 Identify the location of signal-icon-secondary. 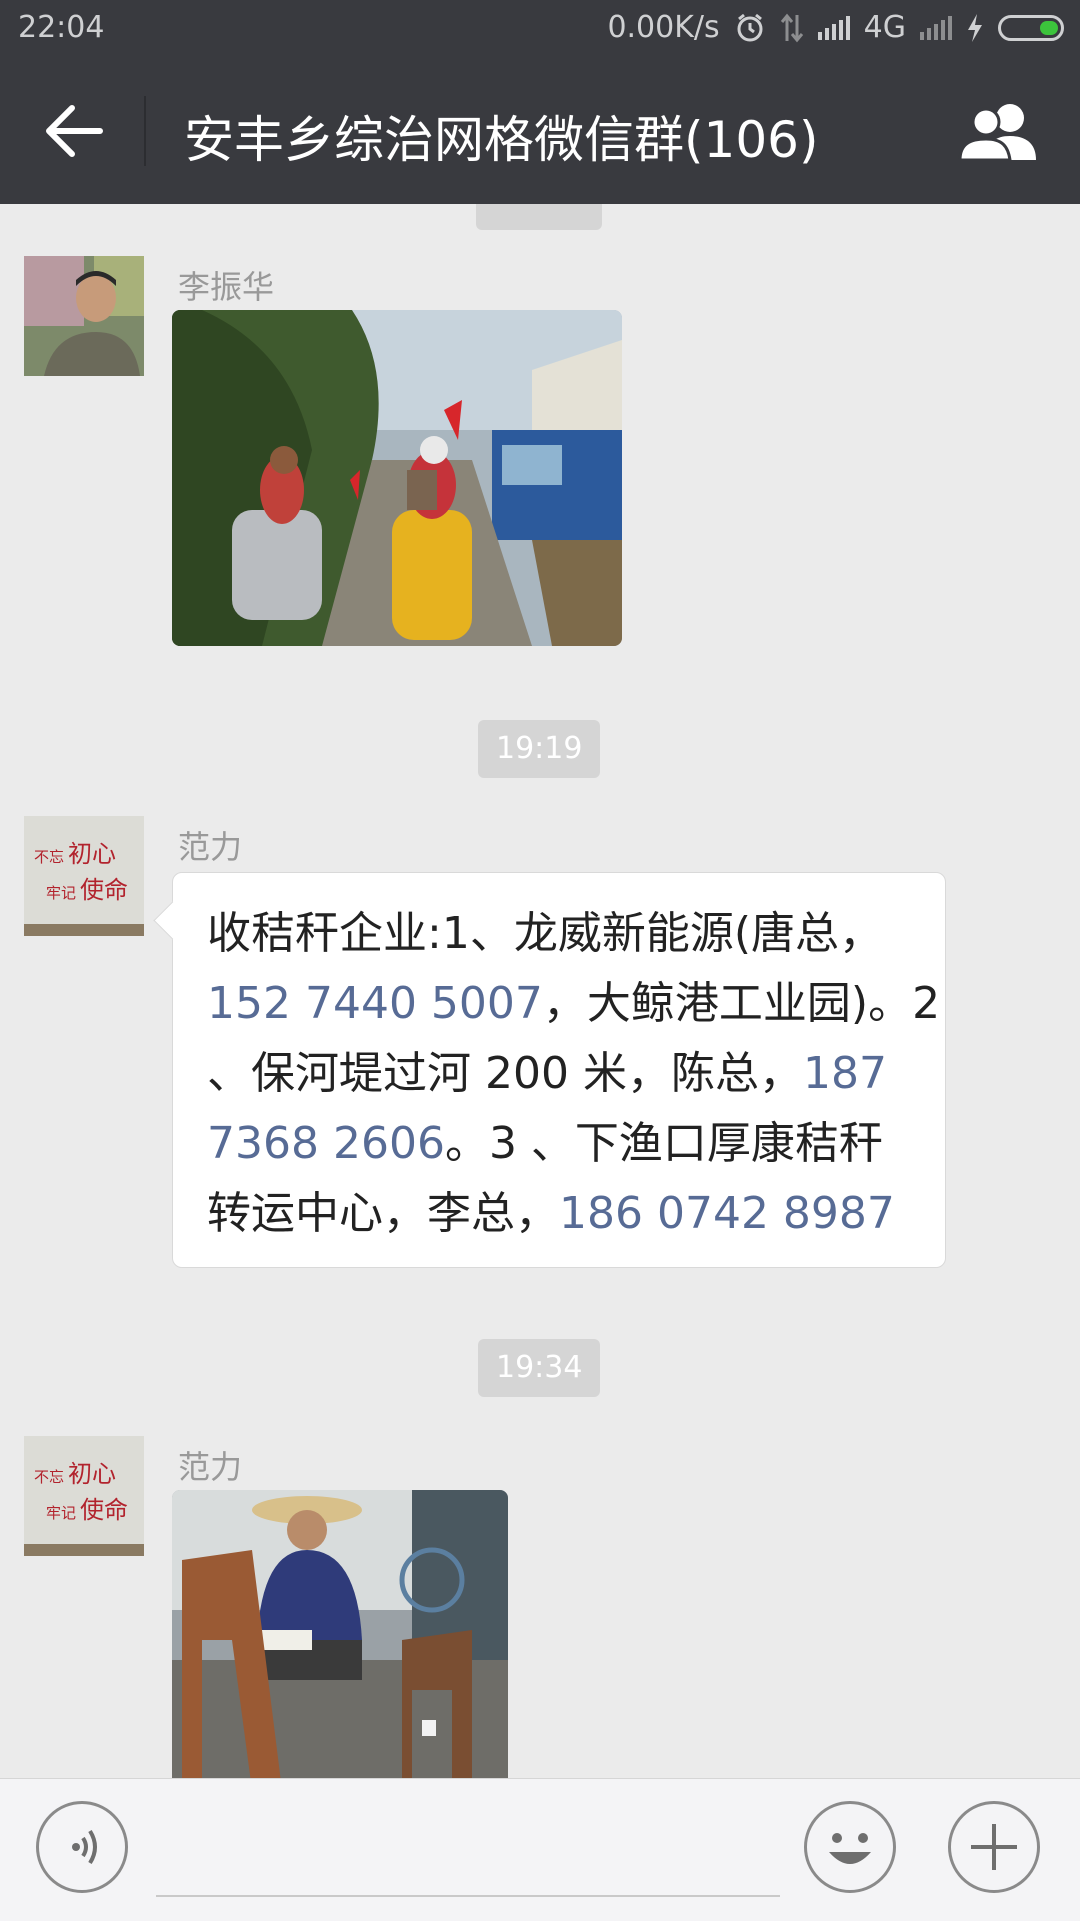
(936, 27).